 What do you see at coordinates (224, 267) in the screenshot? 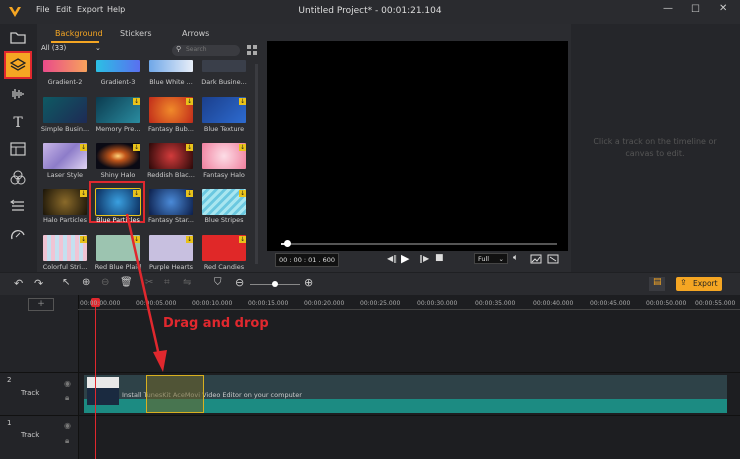
I see `item-label: Red Candies` at bounding box center [224, 267].